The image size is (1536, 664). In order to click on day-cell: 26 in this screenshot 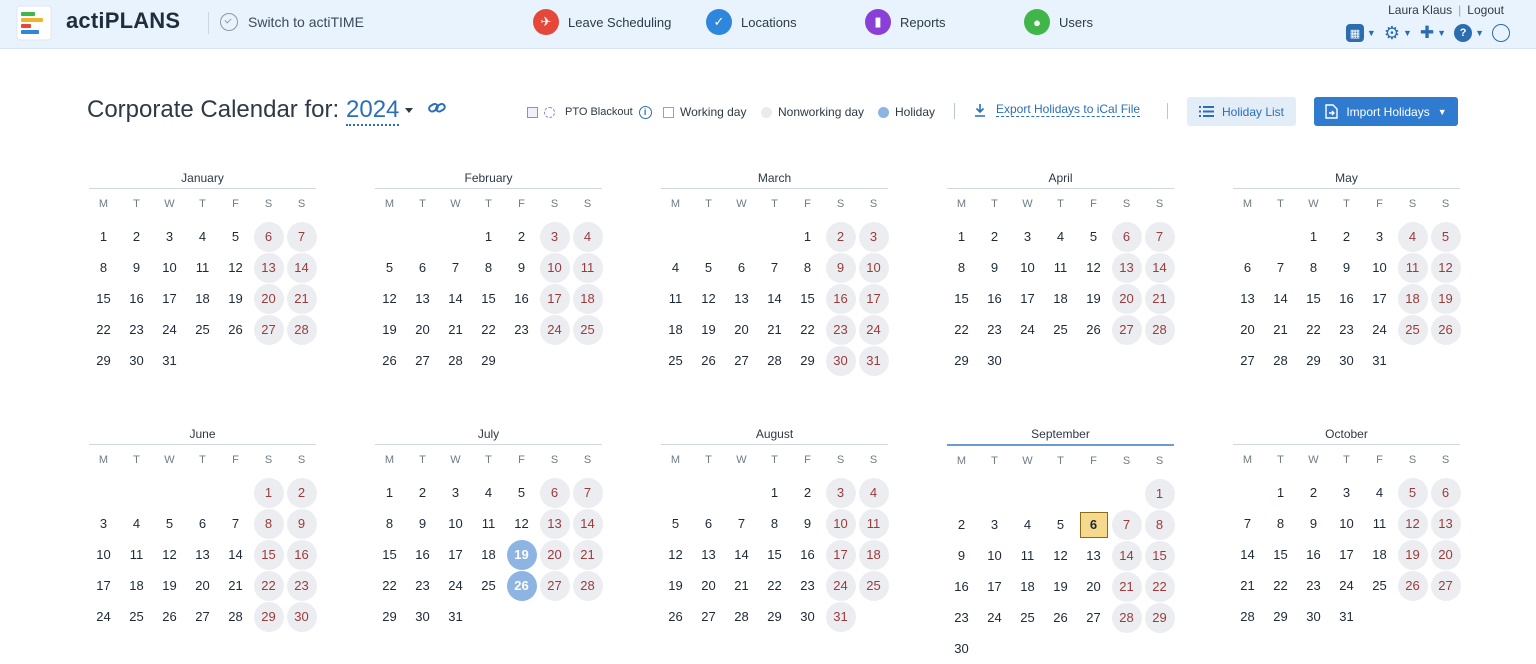, I will do `click(389, 360)`.